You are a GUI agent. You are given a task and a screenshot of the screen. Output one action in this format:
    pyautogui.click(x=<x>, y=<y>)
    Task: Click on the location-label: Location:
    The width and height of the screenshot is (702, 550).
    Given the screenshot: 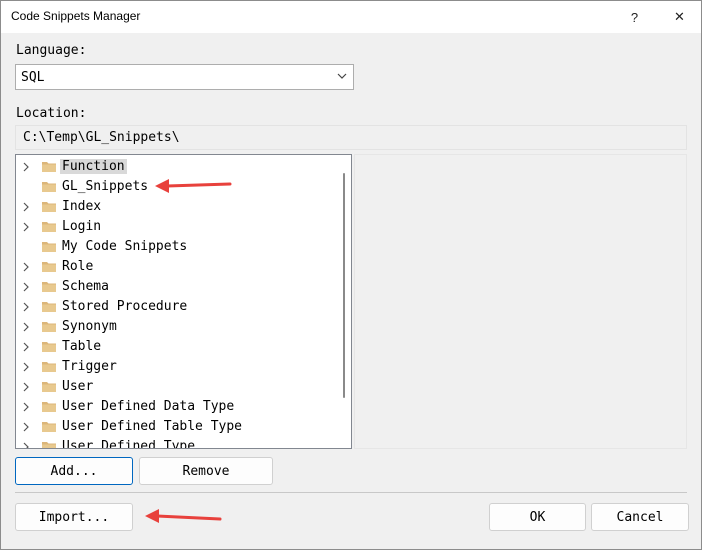 What is the action you would take?
    pyautogui.click(x=51, y=113)
    